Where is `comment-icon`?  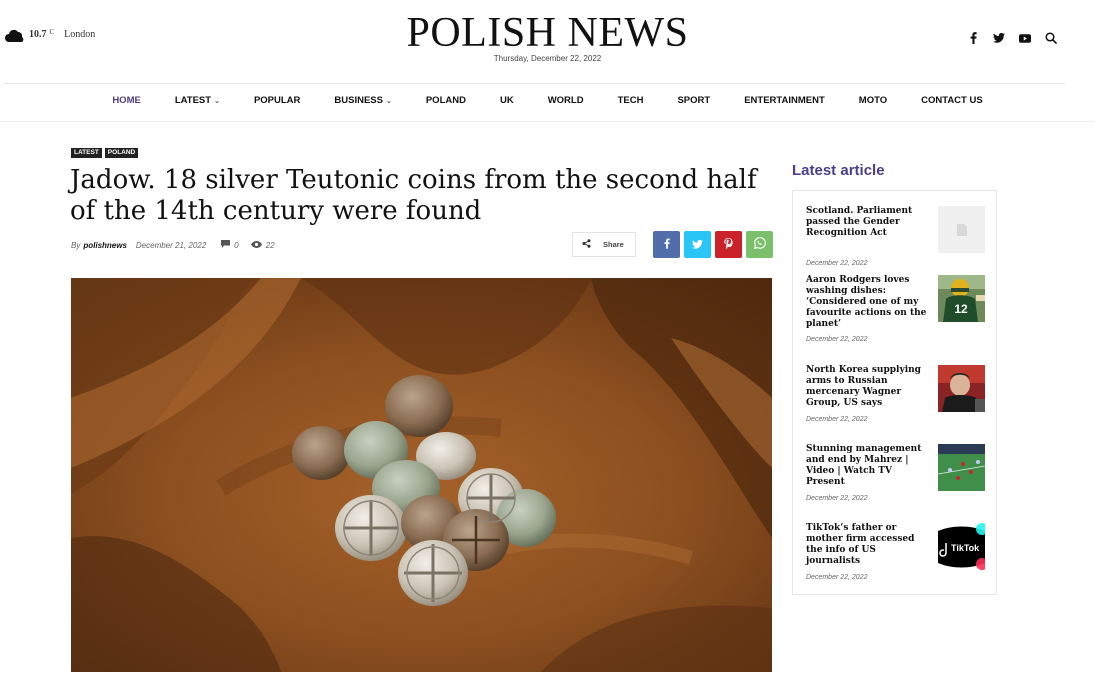
comment-icon is located at coordinates (226, 245).